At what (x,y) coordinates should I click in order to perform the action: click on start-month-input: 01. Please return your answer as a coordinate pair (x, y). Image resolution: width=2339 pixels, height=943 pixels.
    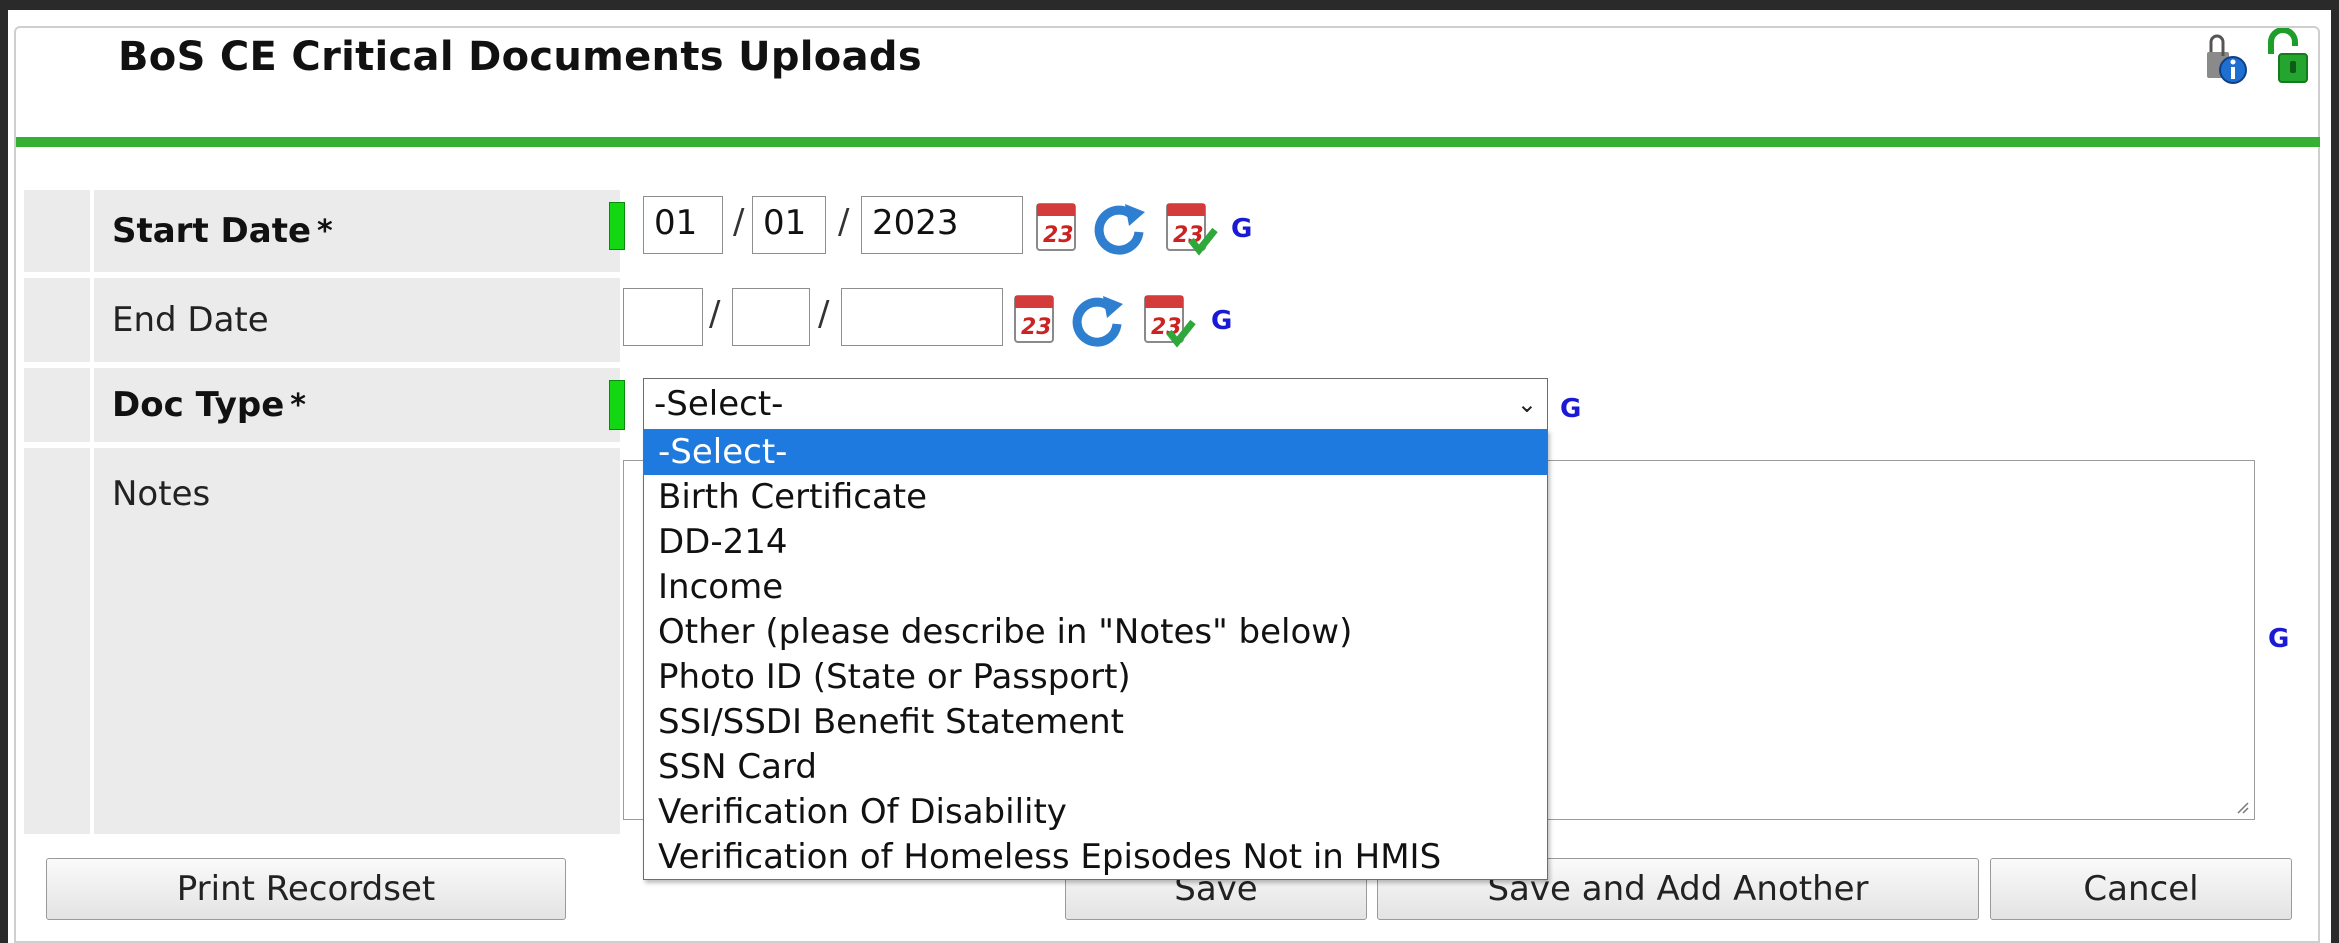
    Looking at the image, I should click on (683, 225).